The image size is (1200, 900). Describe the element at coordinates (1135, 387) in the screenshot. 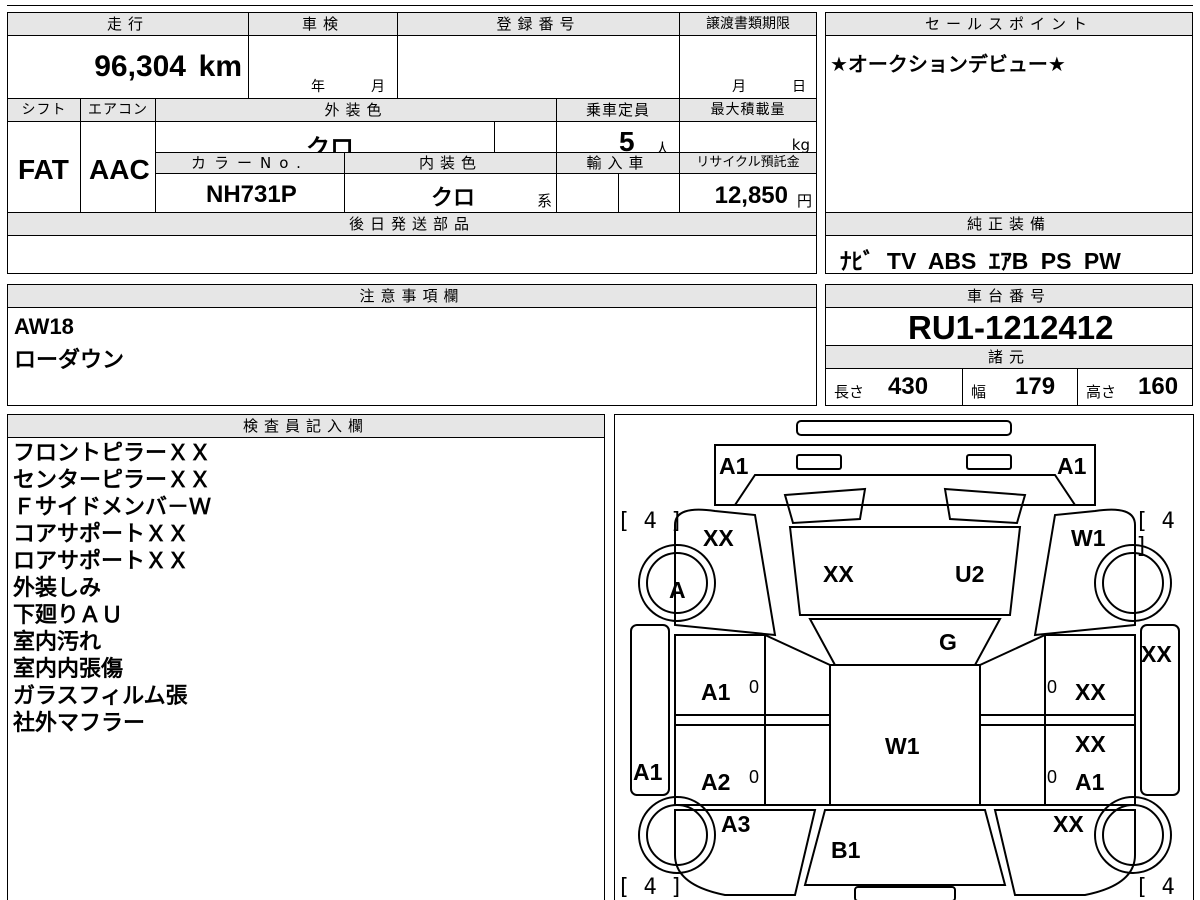

I see `height-cell: 高さ 160` at that location.